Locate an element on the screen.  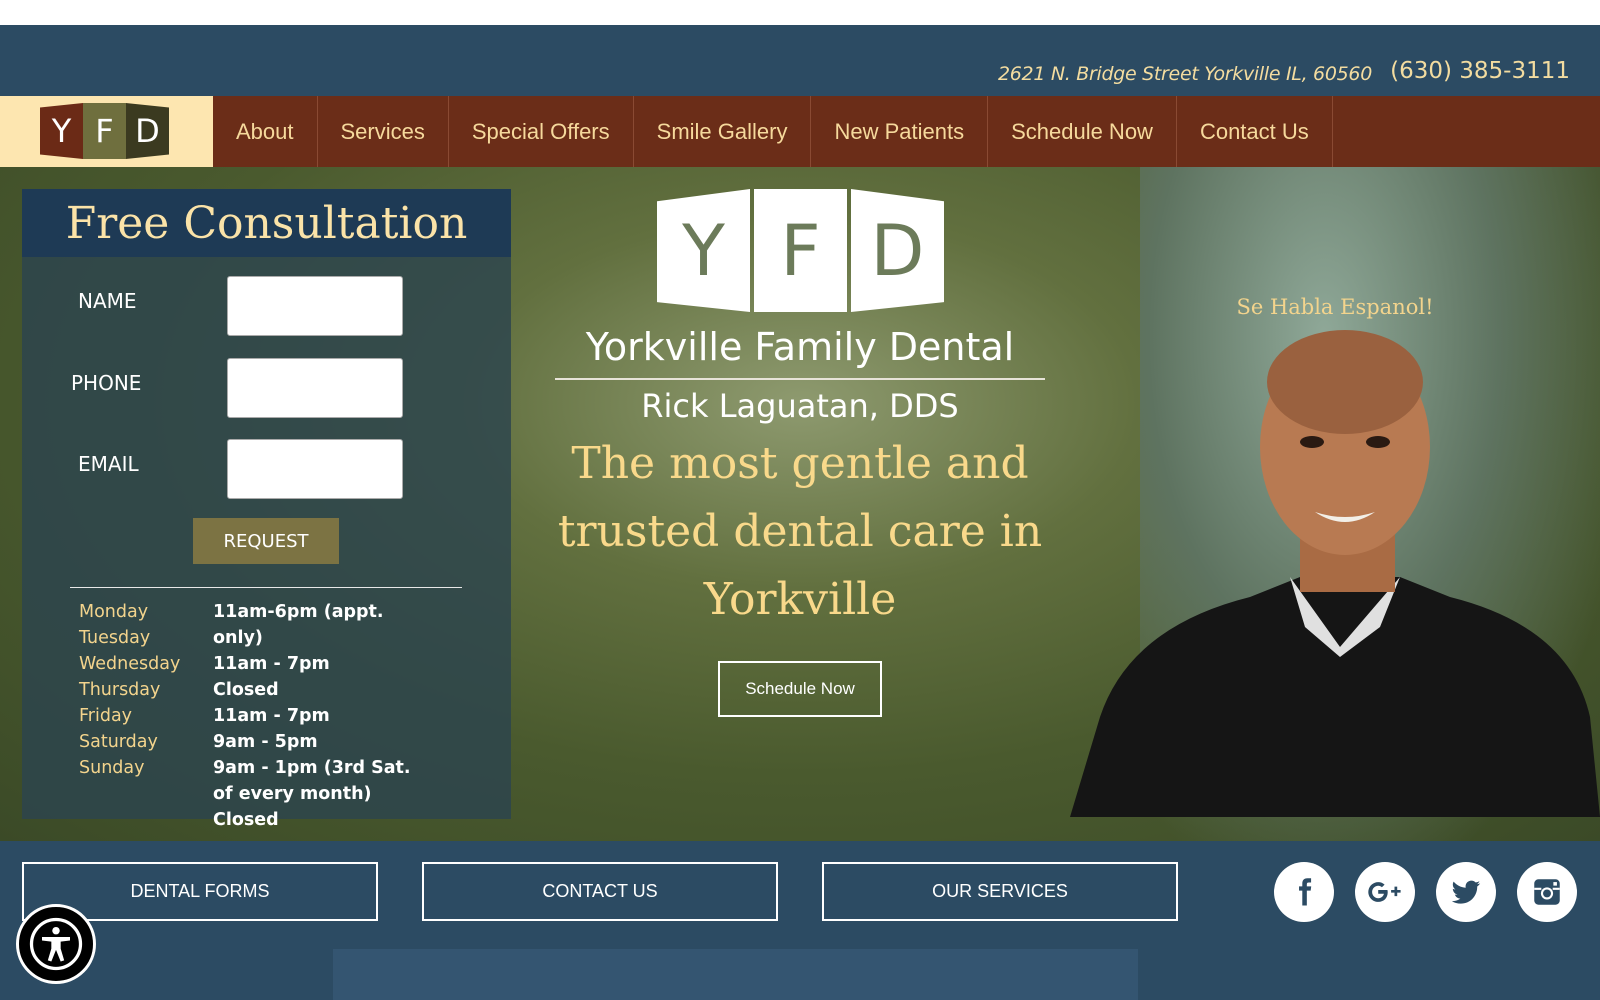
day-label: Friday is located at coordinates (106, 716).